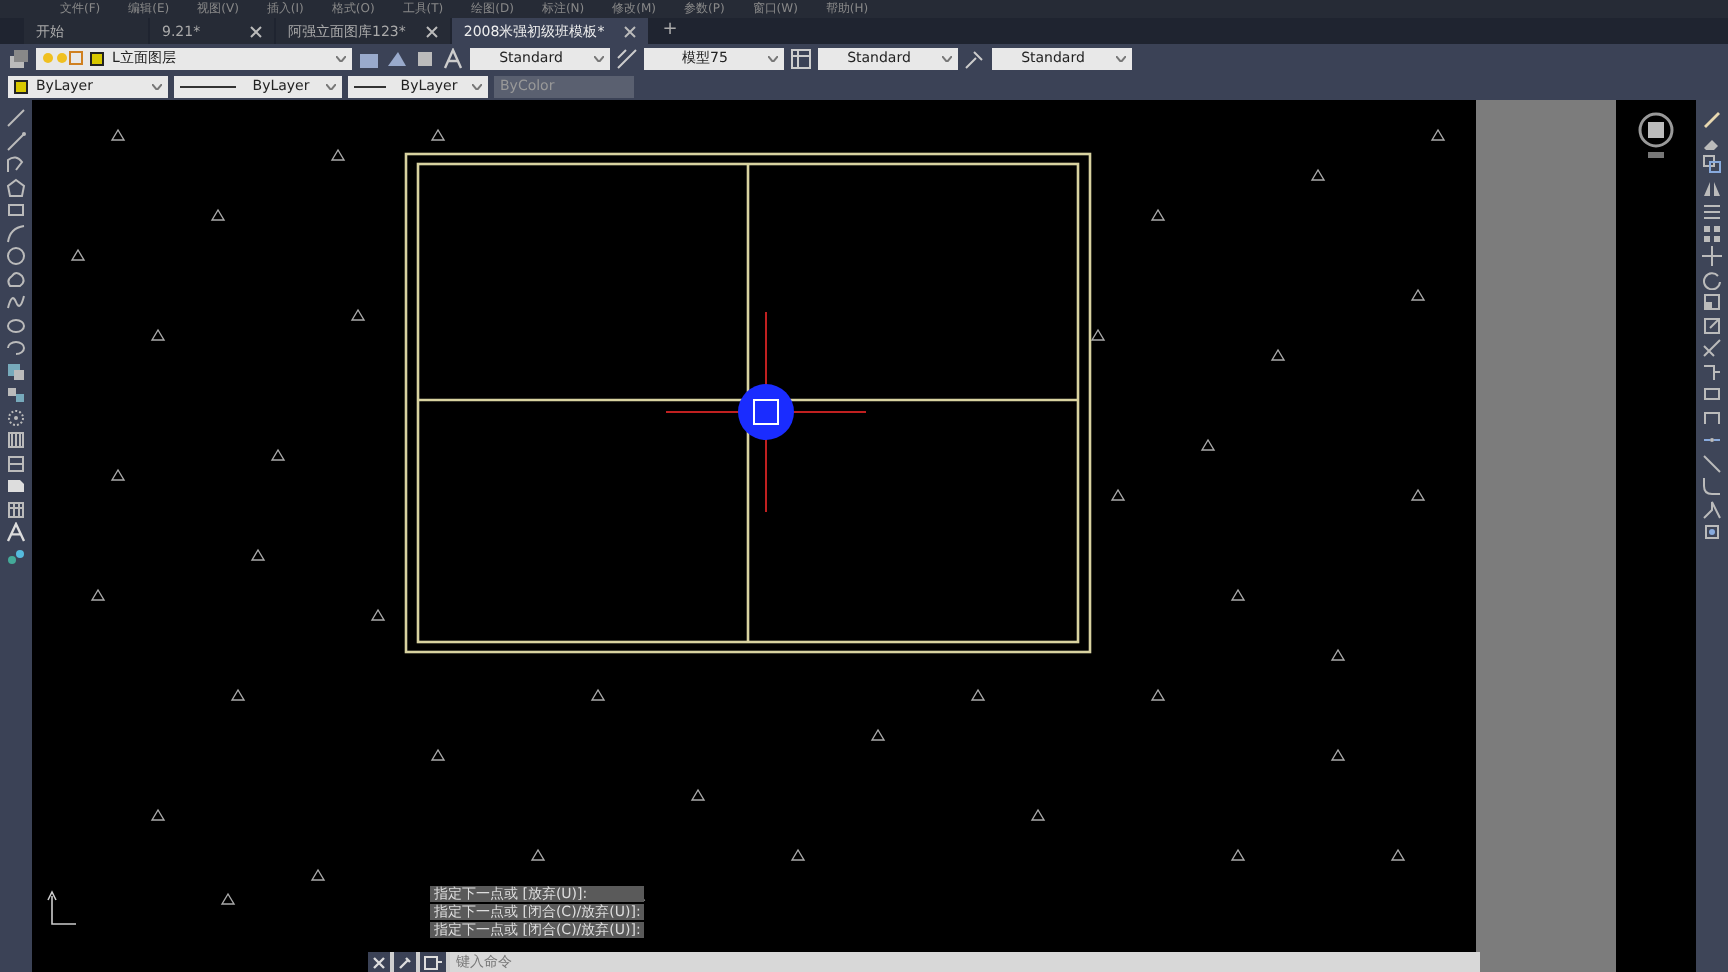 This screenshot has width=1728, height=972. Describe the element at coordinates (16, 394) in the screenshot. I see `block-icon` at that location.